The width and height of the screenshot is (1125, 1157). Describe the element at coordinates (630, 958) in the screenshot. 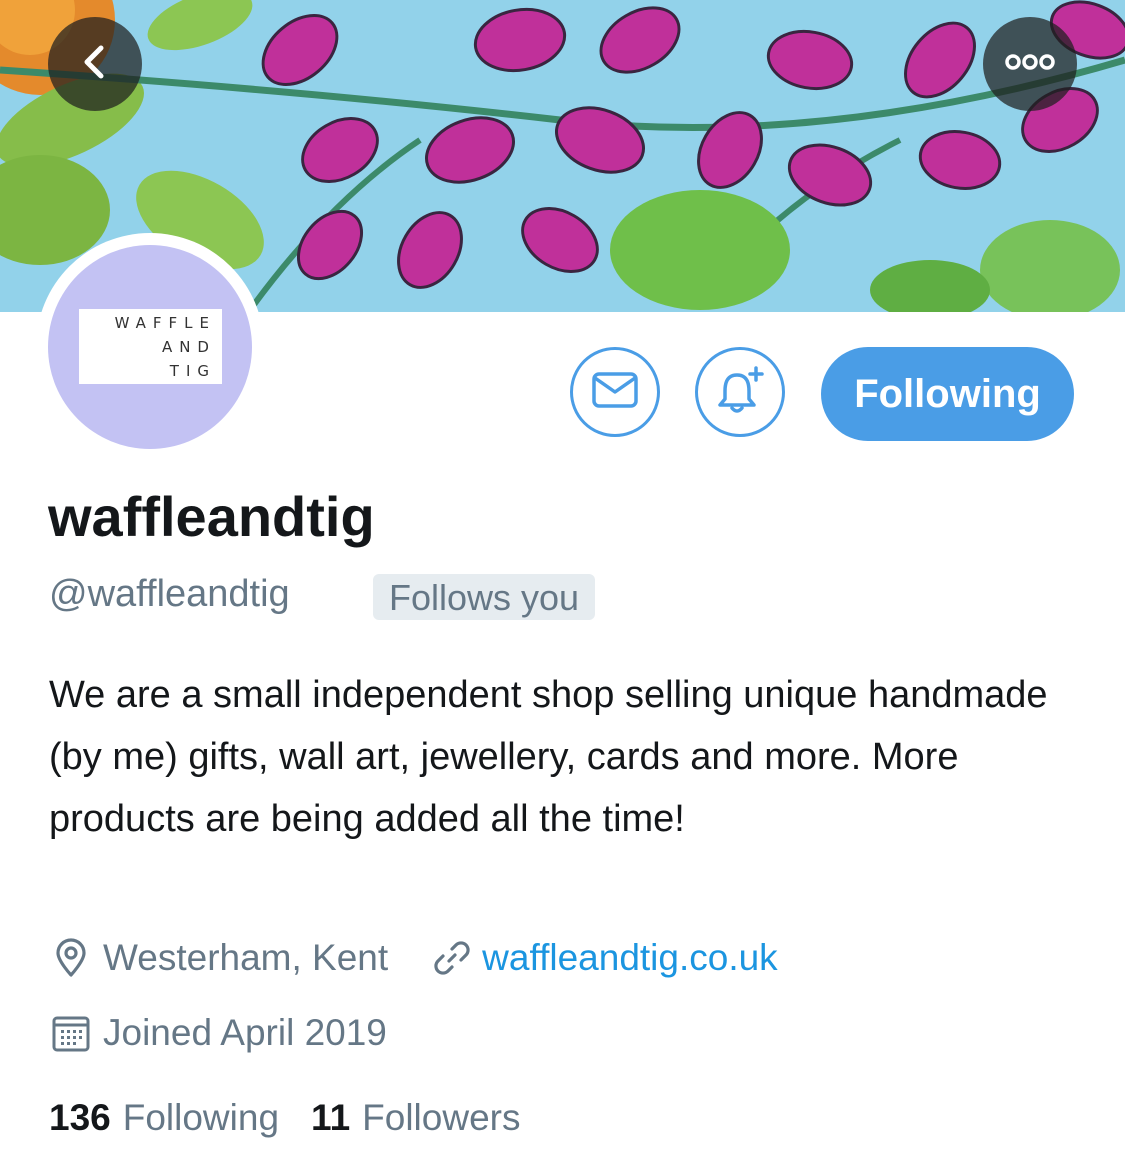

I see `website-link: waffleandtig.co.uk` at that location.